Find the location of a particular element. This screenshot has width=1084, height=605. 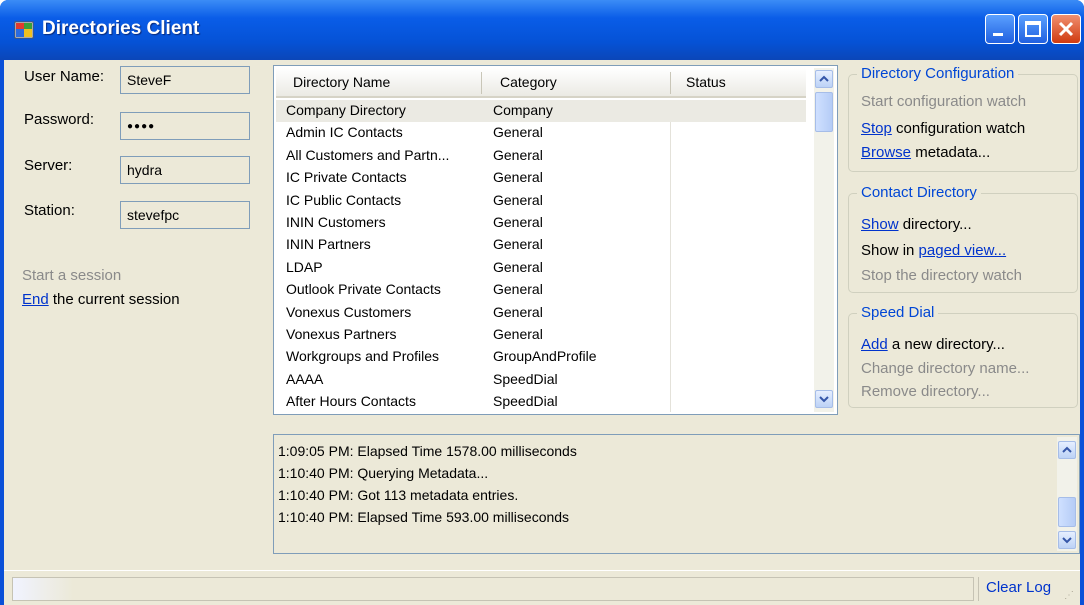

close-icon is located at coordinates (1066, 29).